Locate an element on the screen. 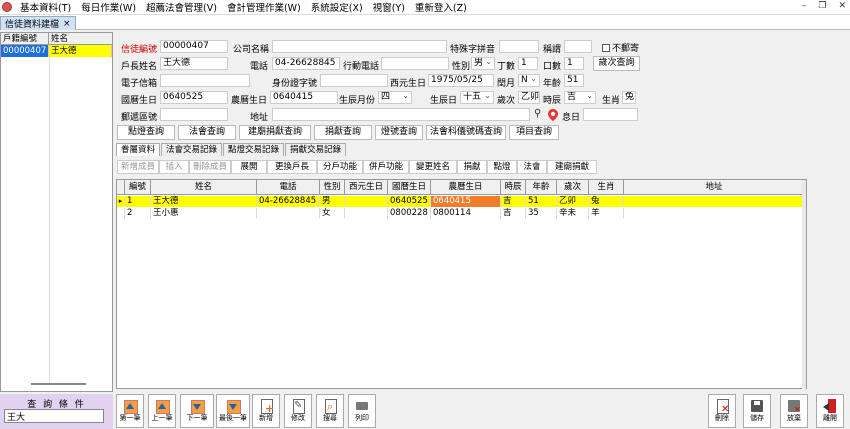 The height and width of the screenshot is (429, 850). tab-ceremony-records: 法會交易記錄 is located at coordinates (192, 149).